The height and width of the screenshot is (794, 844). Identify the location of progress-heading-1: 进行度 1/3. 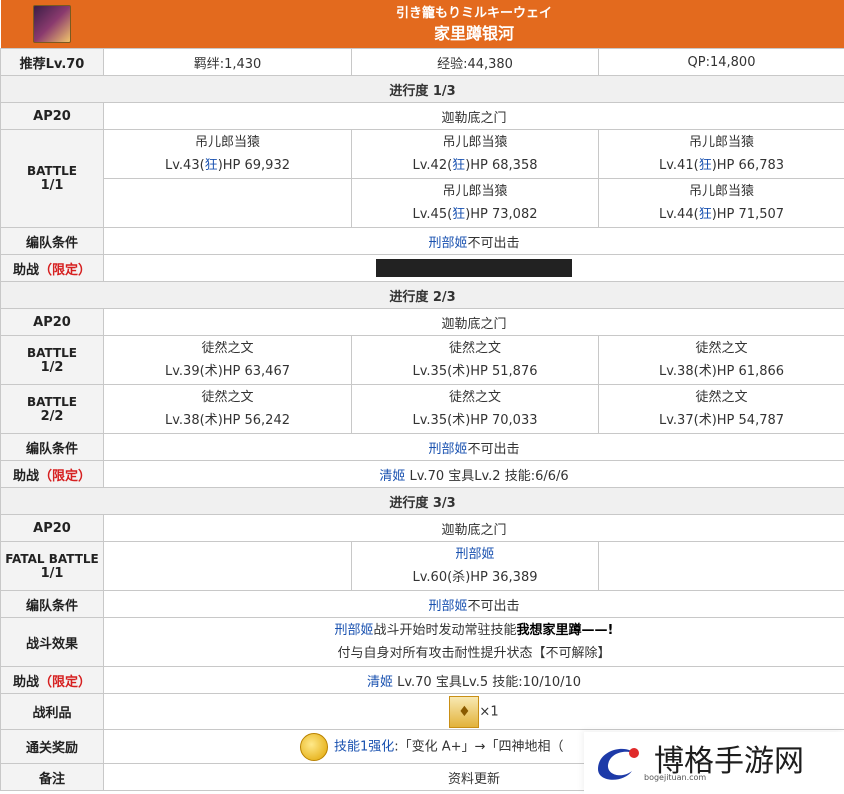
(422, 89).